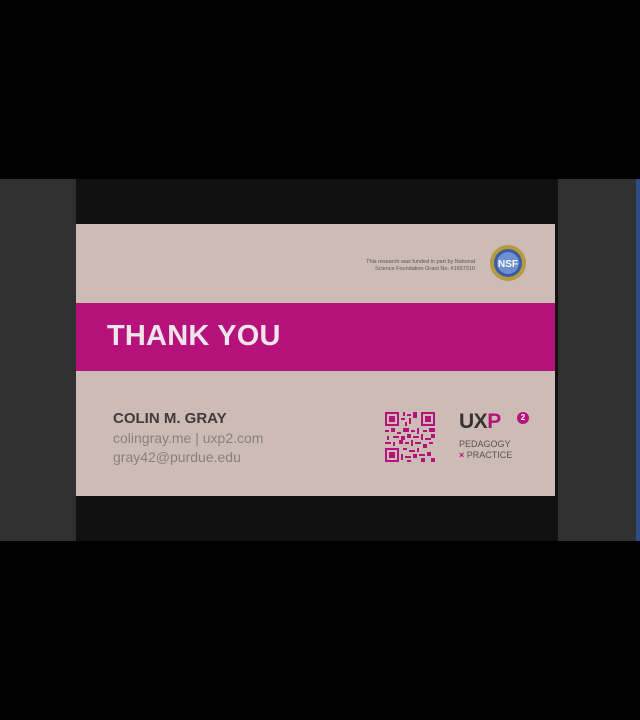 This screenshot has height=720, width=640. I want to click on qr-code-icon, so click(410, 437).